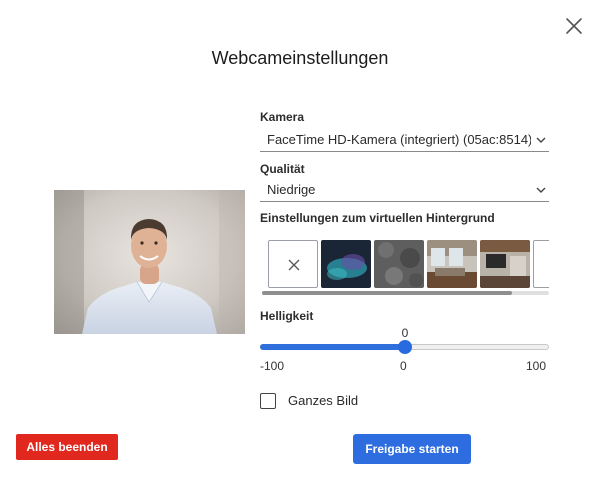  I want to click on brightness-slider, so click(404, 348).